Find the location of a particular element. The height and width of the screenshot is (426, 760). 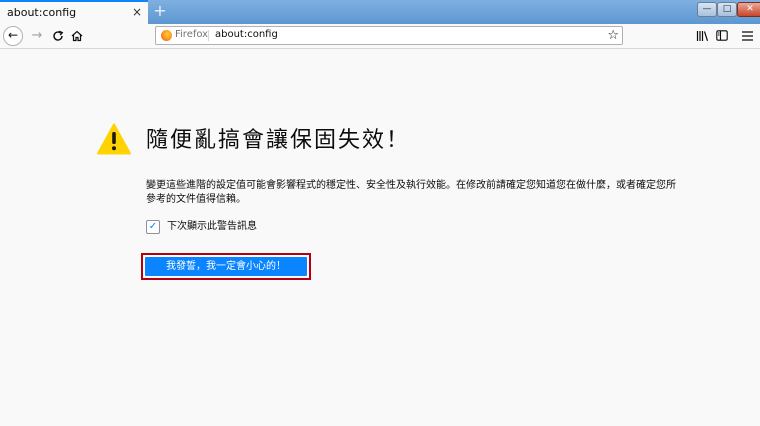

page-title: 隨便亂搞會讓保固失效！ is located at coordinates (278, 140).